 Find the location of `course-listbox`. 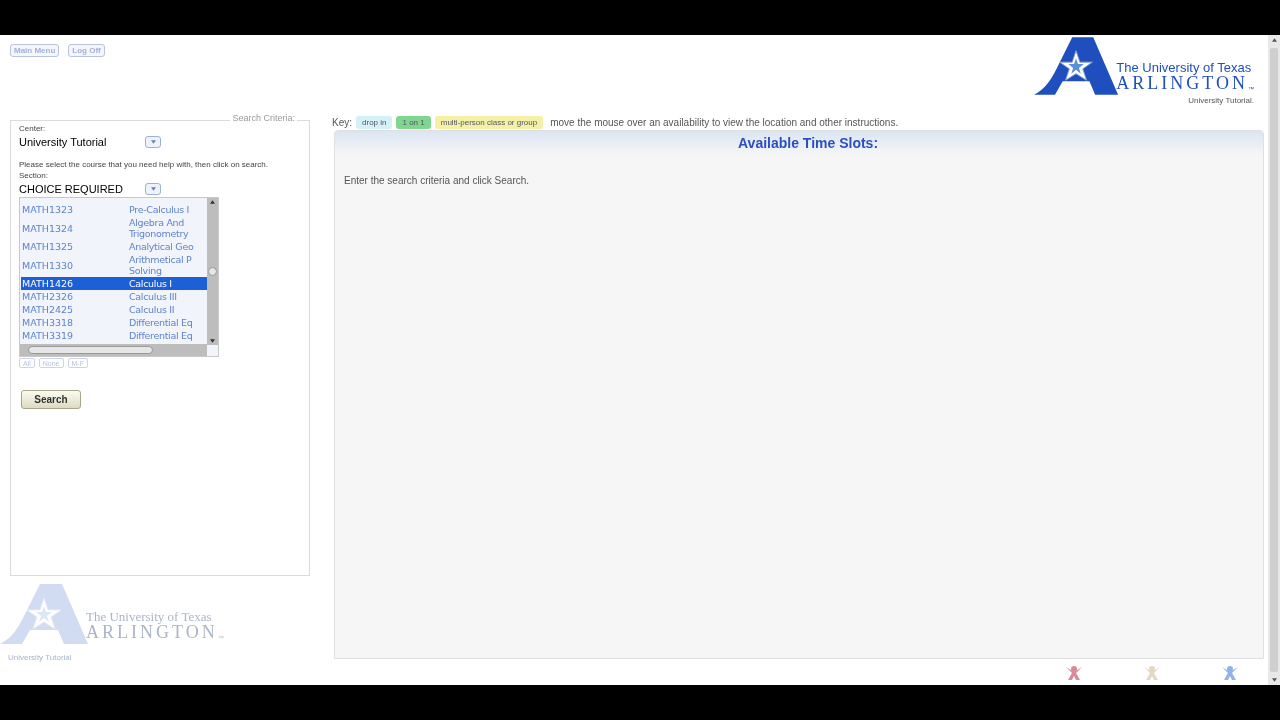

course-listbox is located at coordinates (119, 277).